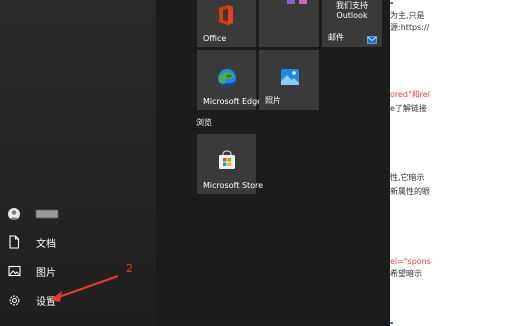 The image size is (526, 326). I want to click on background-text-line: 性,它暗示, so click(407, 177).